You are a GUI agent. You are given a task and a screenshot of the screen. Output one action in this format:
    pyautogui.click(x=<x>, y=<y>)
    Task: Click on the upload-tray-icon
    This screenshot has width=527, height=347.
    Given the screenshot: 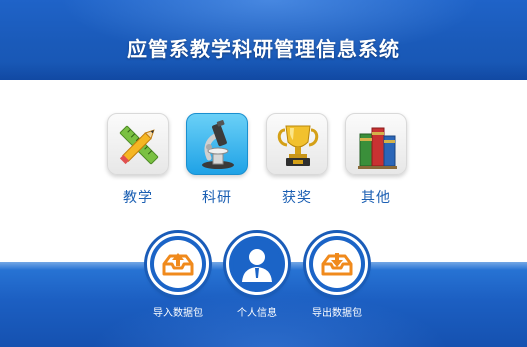 What is the action you would take?
    pyautogui.click(x=178, y=264)
    